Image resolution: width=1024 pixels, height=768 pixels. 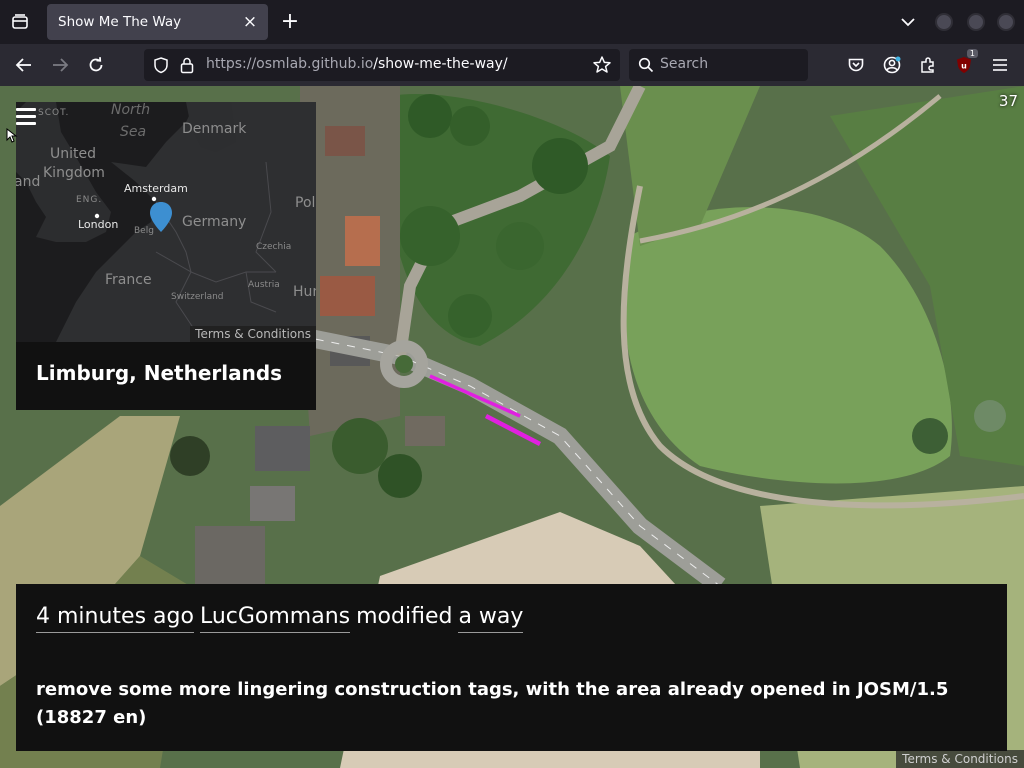 I want to click on url-host: https://osmlab.github.io, so click(x=290, y=64).